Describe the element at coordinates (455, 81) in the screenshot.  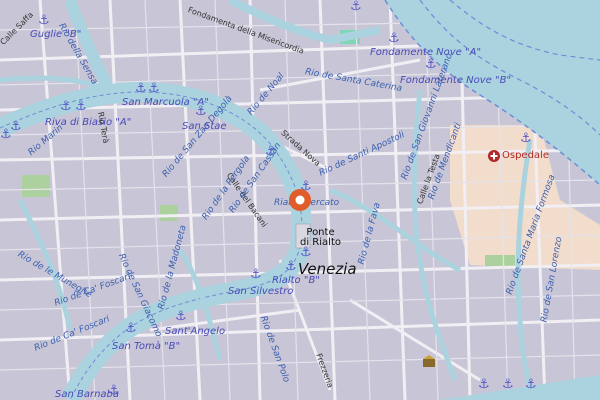
I see `stop-fondamente-nove-b: Fondamente Nove "B"` at that location.